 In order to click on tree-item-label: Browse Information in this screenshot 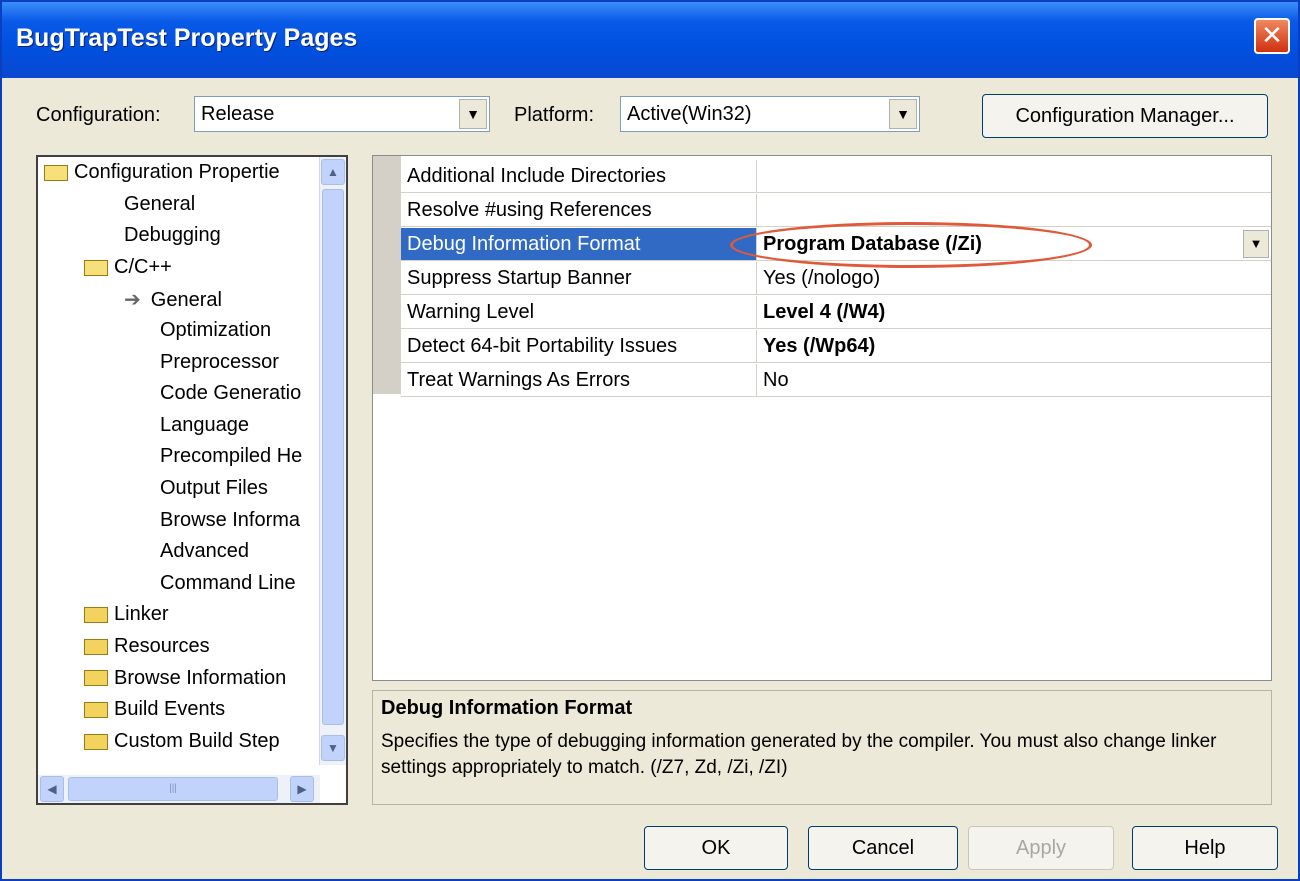, I will do `click(200, 677)`.